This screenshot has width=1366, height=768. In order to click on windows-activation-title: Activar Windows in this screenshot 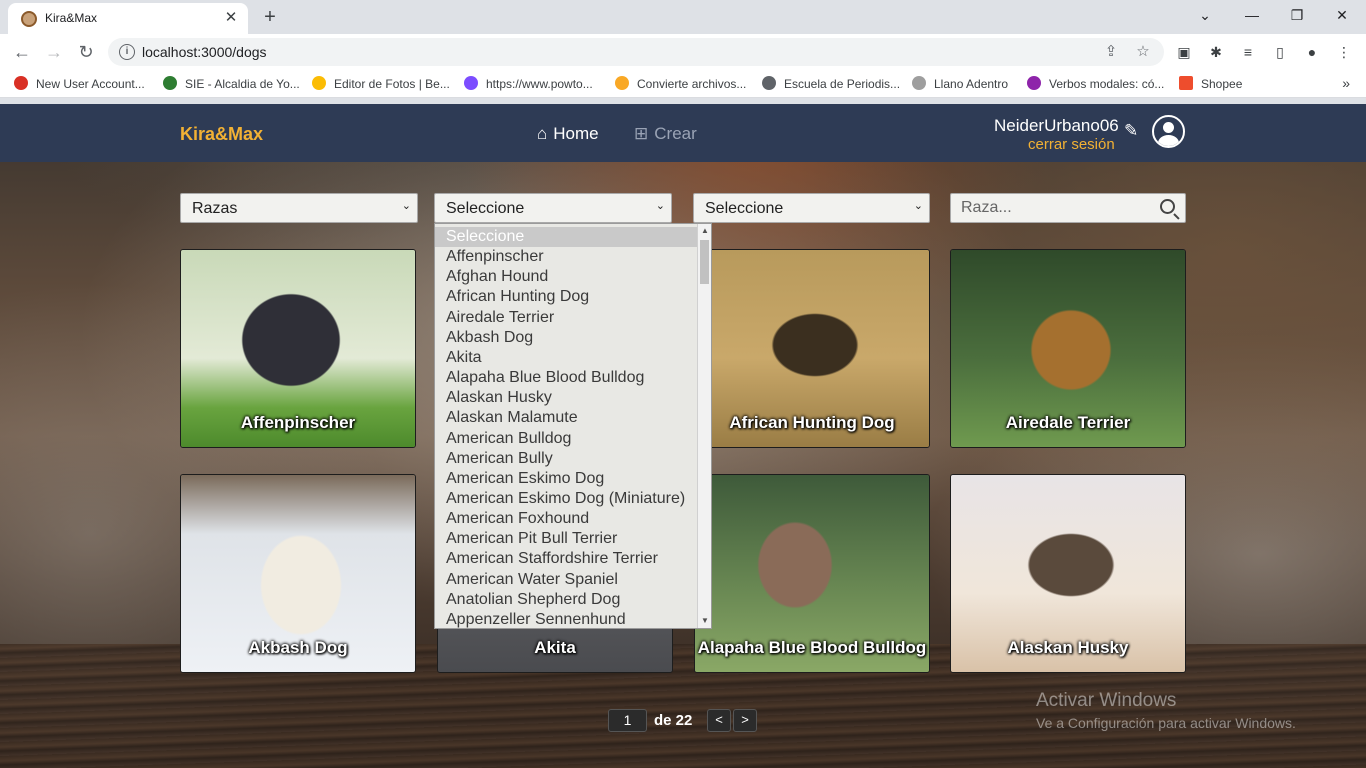, I will do `click(1106, 700)`.